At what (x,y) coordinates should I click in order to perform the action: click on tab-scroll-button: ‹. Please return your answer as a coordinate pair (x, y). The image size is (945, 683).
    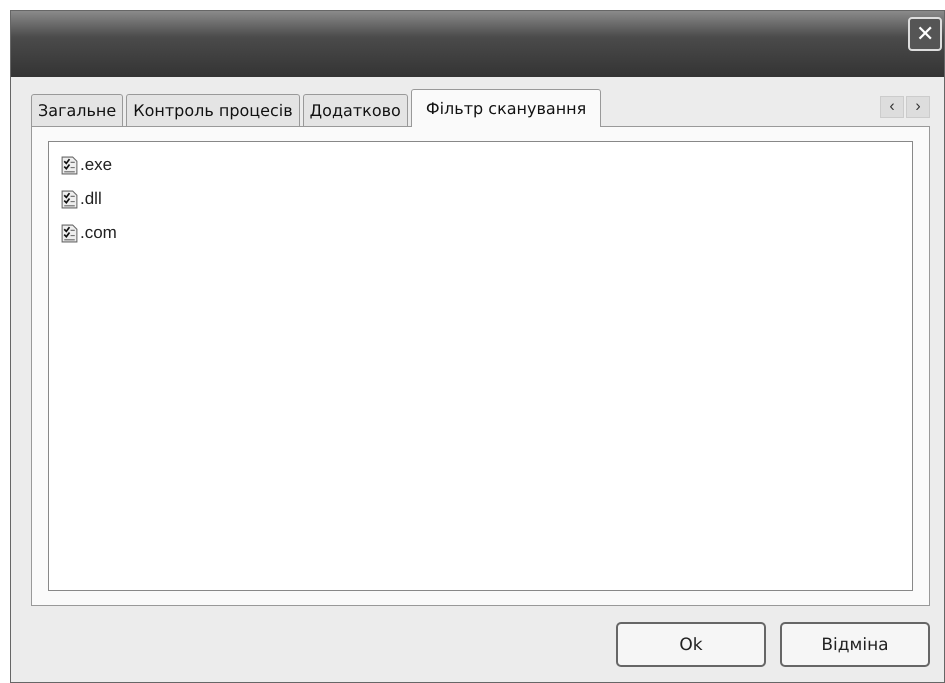
    Looking at the image, I should click on (892, 107).